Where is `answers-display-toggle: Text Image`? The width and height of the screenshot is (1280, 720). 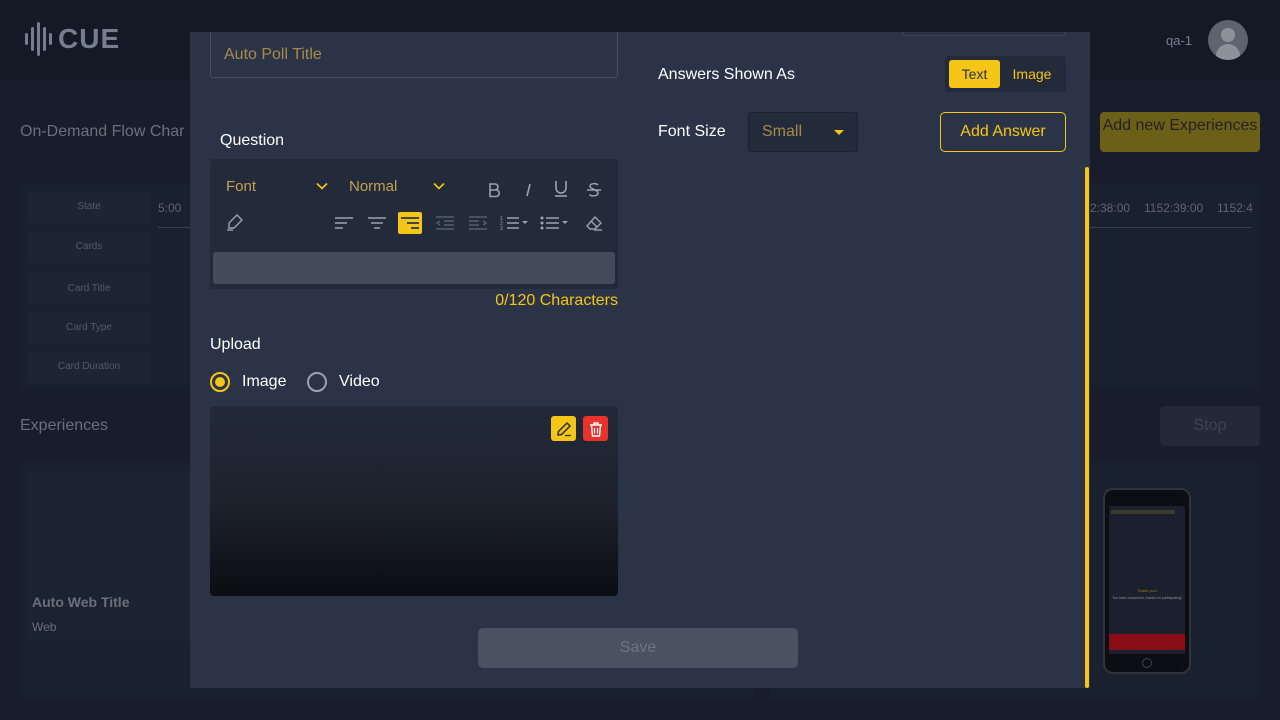
answers-display-toggle: Text Image is located at coordinates (1005, 74).